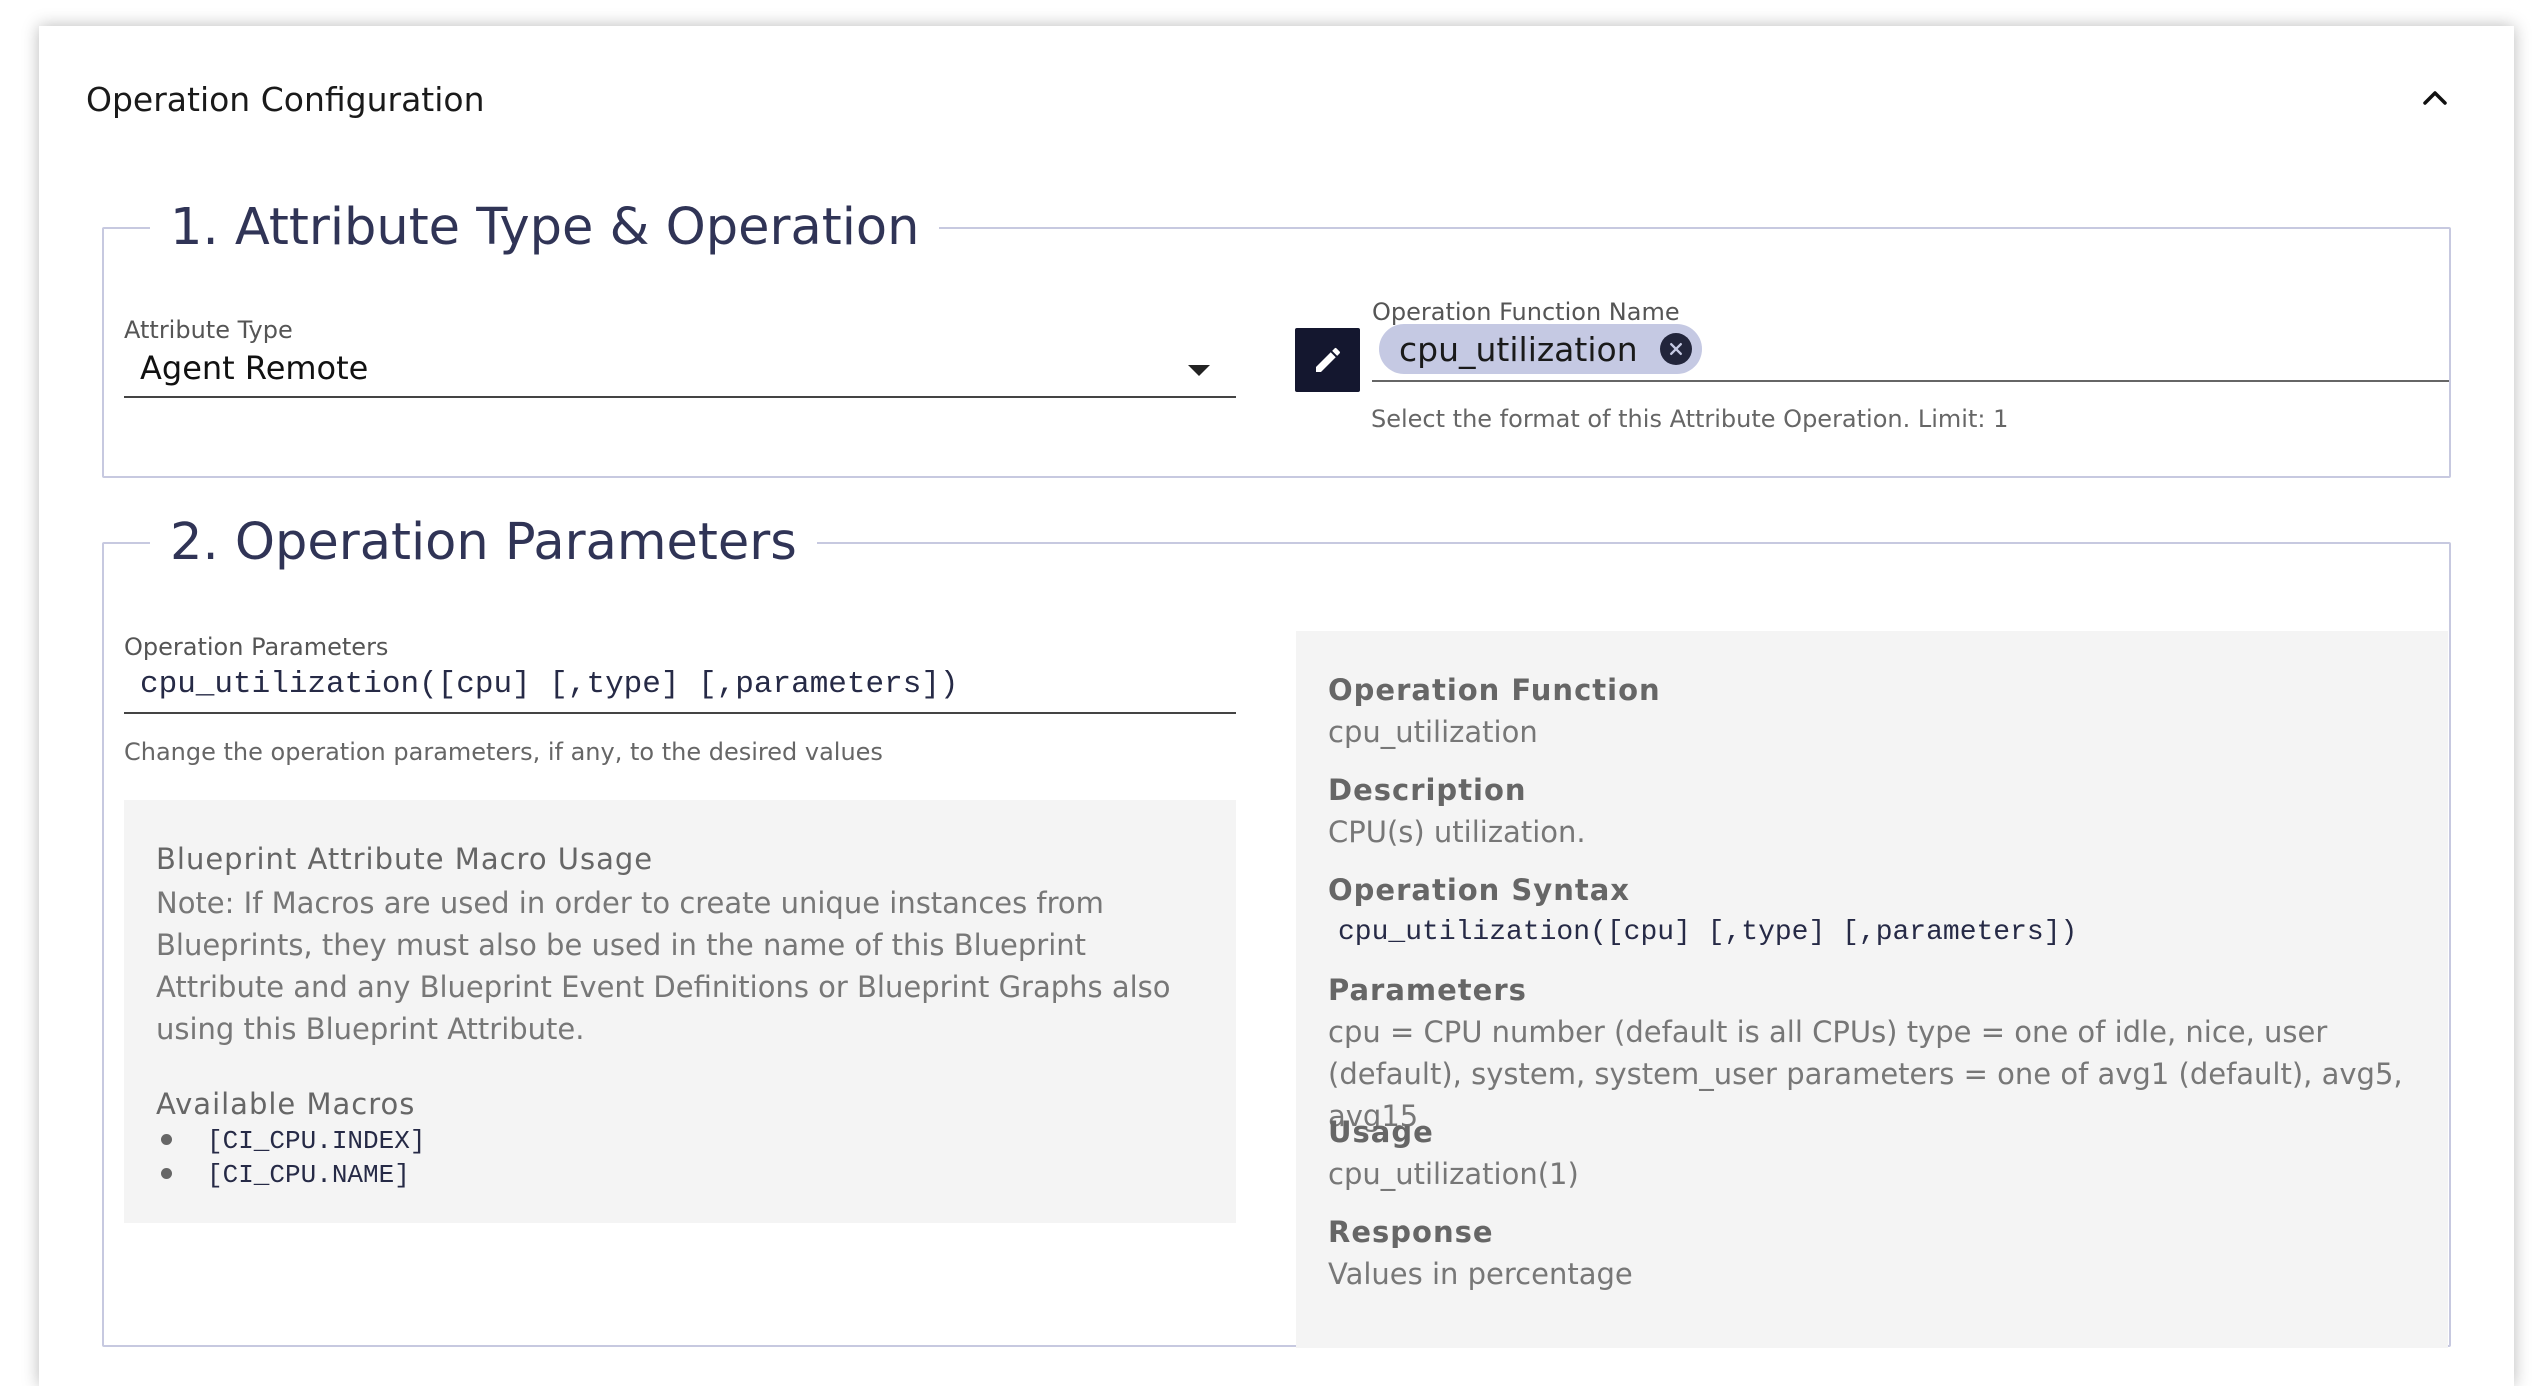 This screenshot has height=1386, width=2546. I want to click on operation-function-heading: Operation Function, so click(1494, 690).